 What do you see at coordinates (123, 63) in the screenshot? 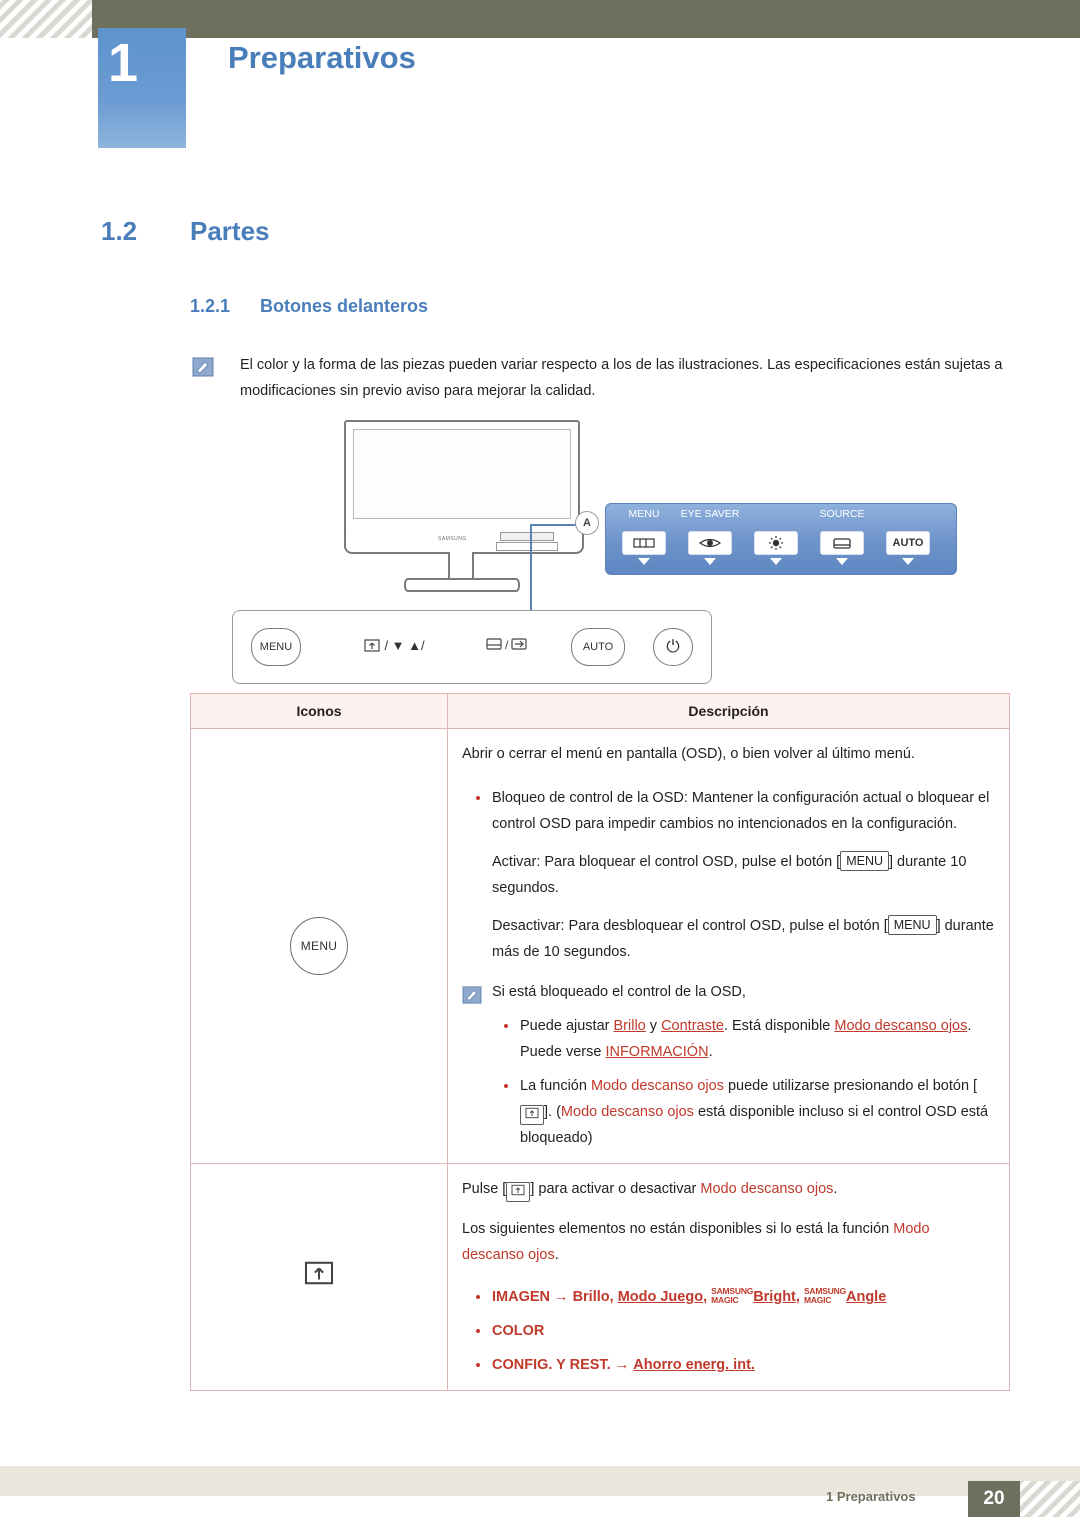
I see `chapter-number: 1` at bounding box center [123, 63].